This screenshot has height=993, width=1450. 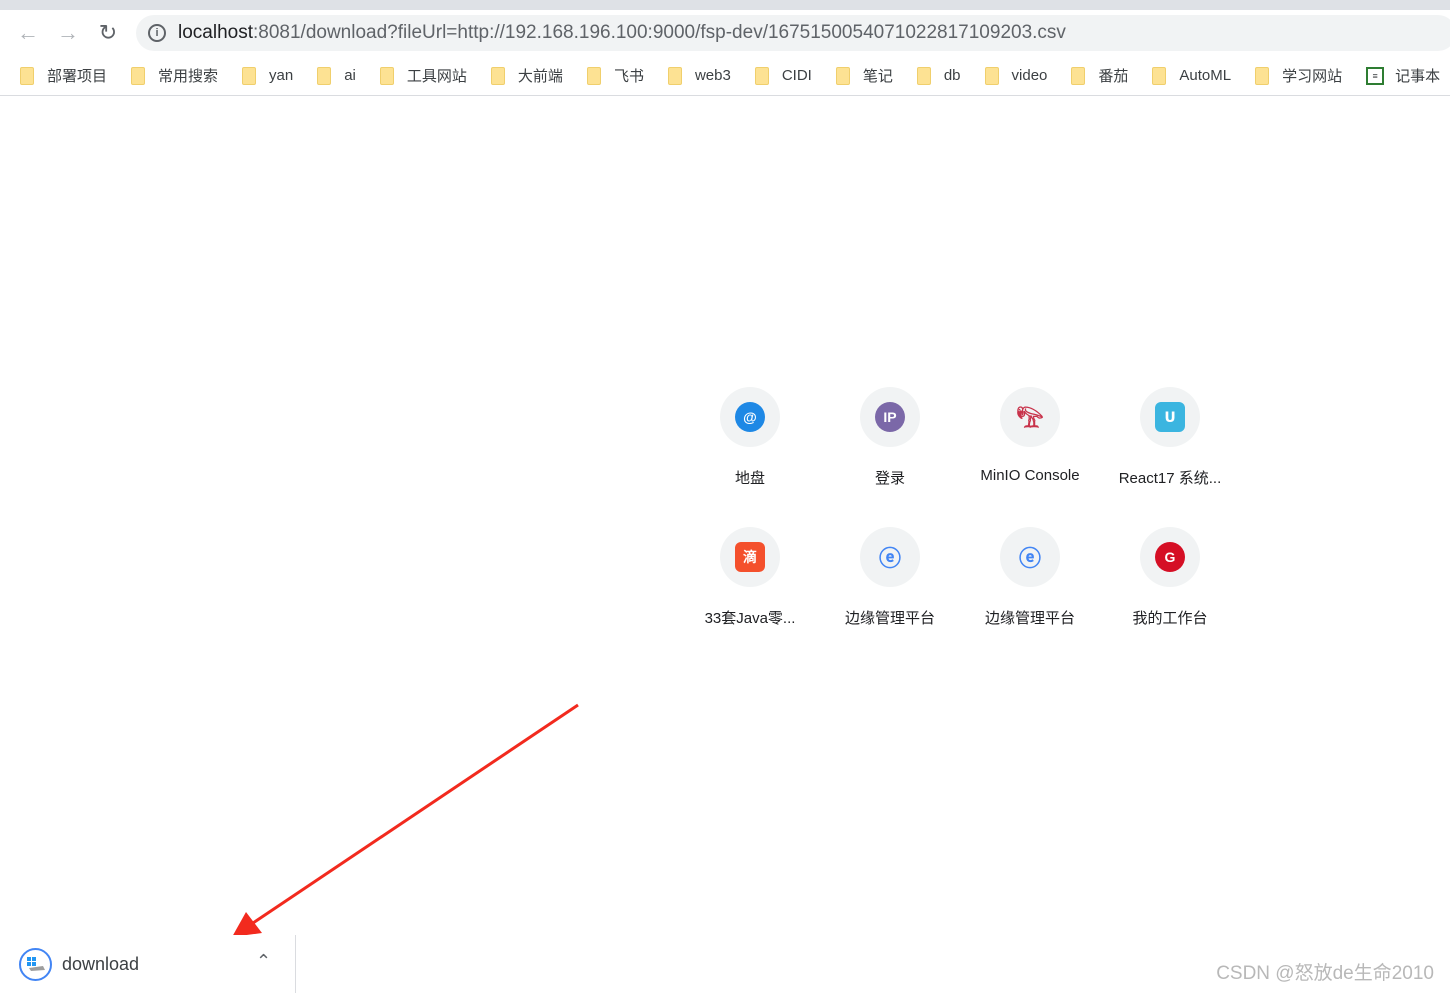 I want to click on download-item: download ⌃, so click(x=148, y=964).